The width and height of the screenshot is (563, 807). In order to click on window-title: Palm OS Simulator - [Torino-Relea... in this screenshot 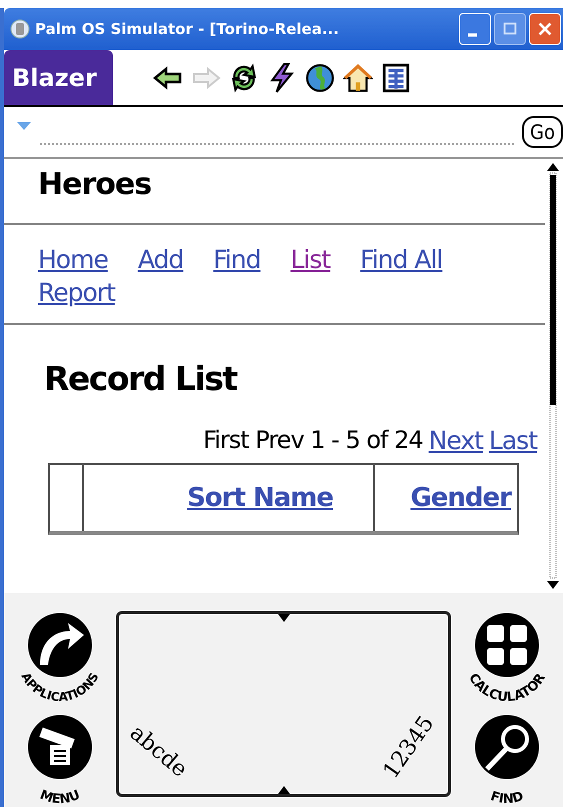, I will do `click(187, 29)`.